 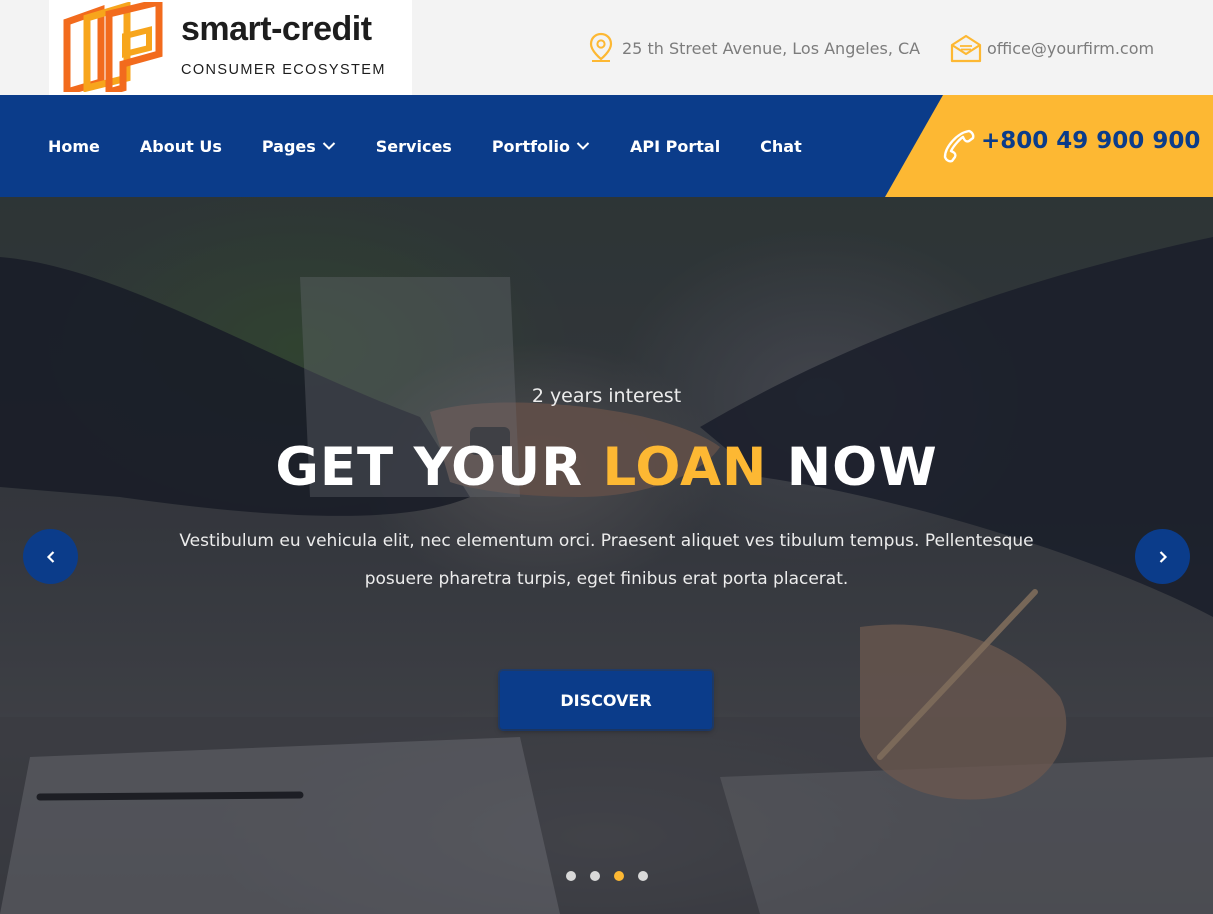 I want to click on nav-item-api-portal: API Portal, so click(x=675, y=146).